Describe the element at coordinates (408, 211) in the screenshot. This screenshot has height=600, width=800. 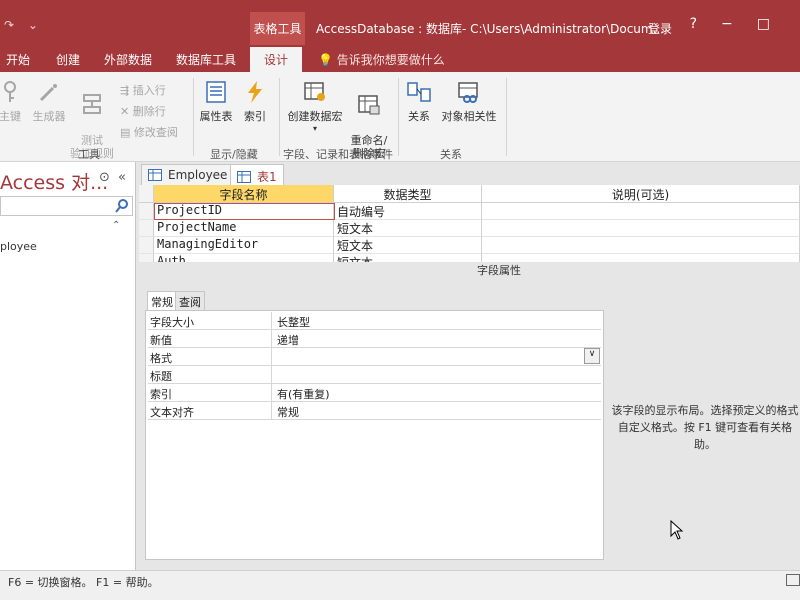
I see `data-type-cell: 自动编号` at that location.